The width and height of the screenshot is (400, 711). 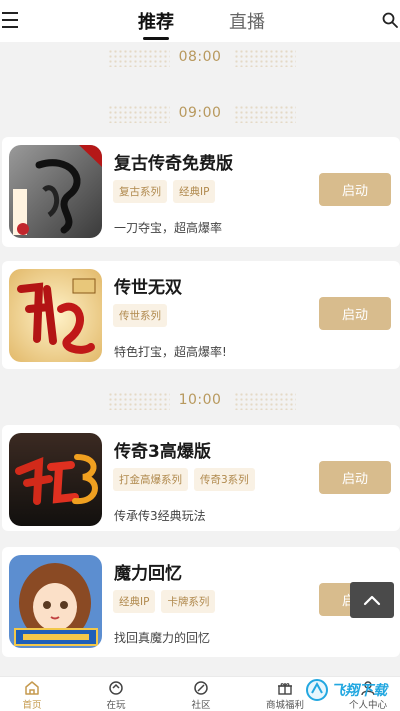 I want to click on home-icon, so click(x=32, y=688).